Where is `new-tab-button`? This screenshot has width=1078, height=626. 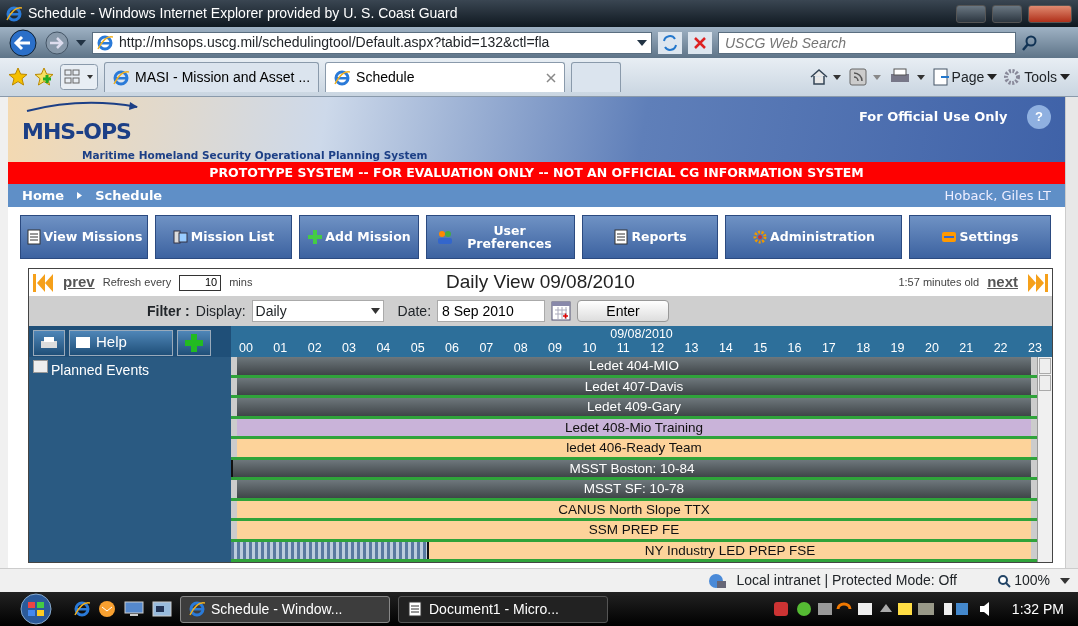 new-tab-button is located at coordinates (596, 77).